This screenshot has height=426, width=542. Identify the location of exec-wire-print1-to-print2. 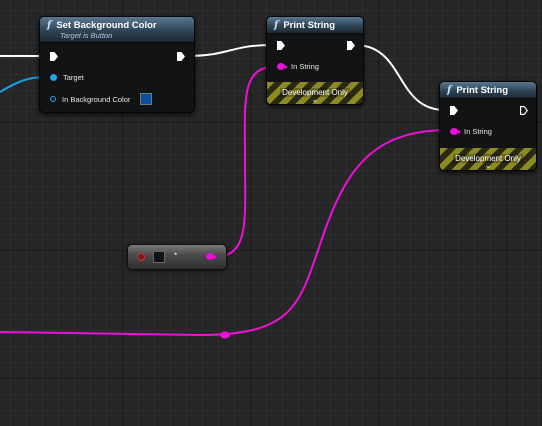
(400, 77).